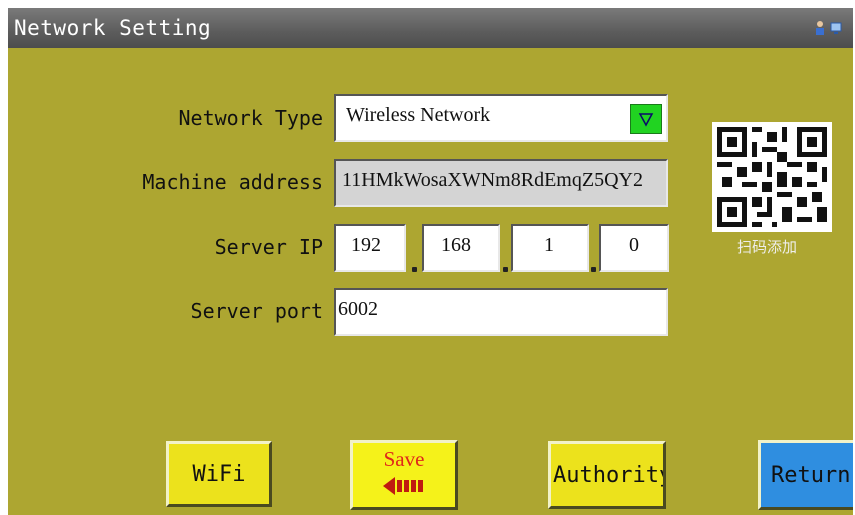  I want to click on machine-address-value: 11HMkWosaXWNm8RdEmqZ5QY2, so click(492, 180).